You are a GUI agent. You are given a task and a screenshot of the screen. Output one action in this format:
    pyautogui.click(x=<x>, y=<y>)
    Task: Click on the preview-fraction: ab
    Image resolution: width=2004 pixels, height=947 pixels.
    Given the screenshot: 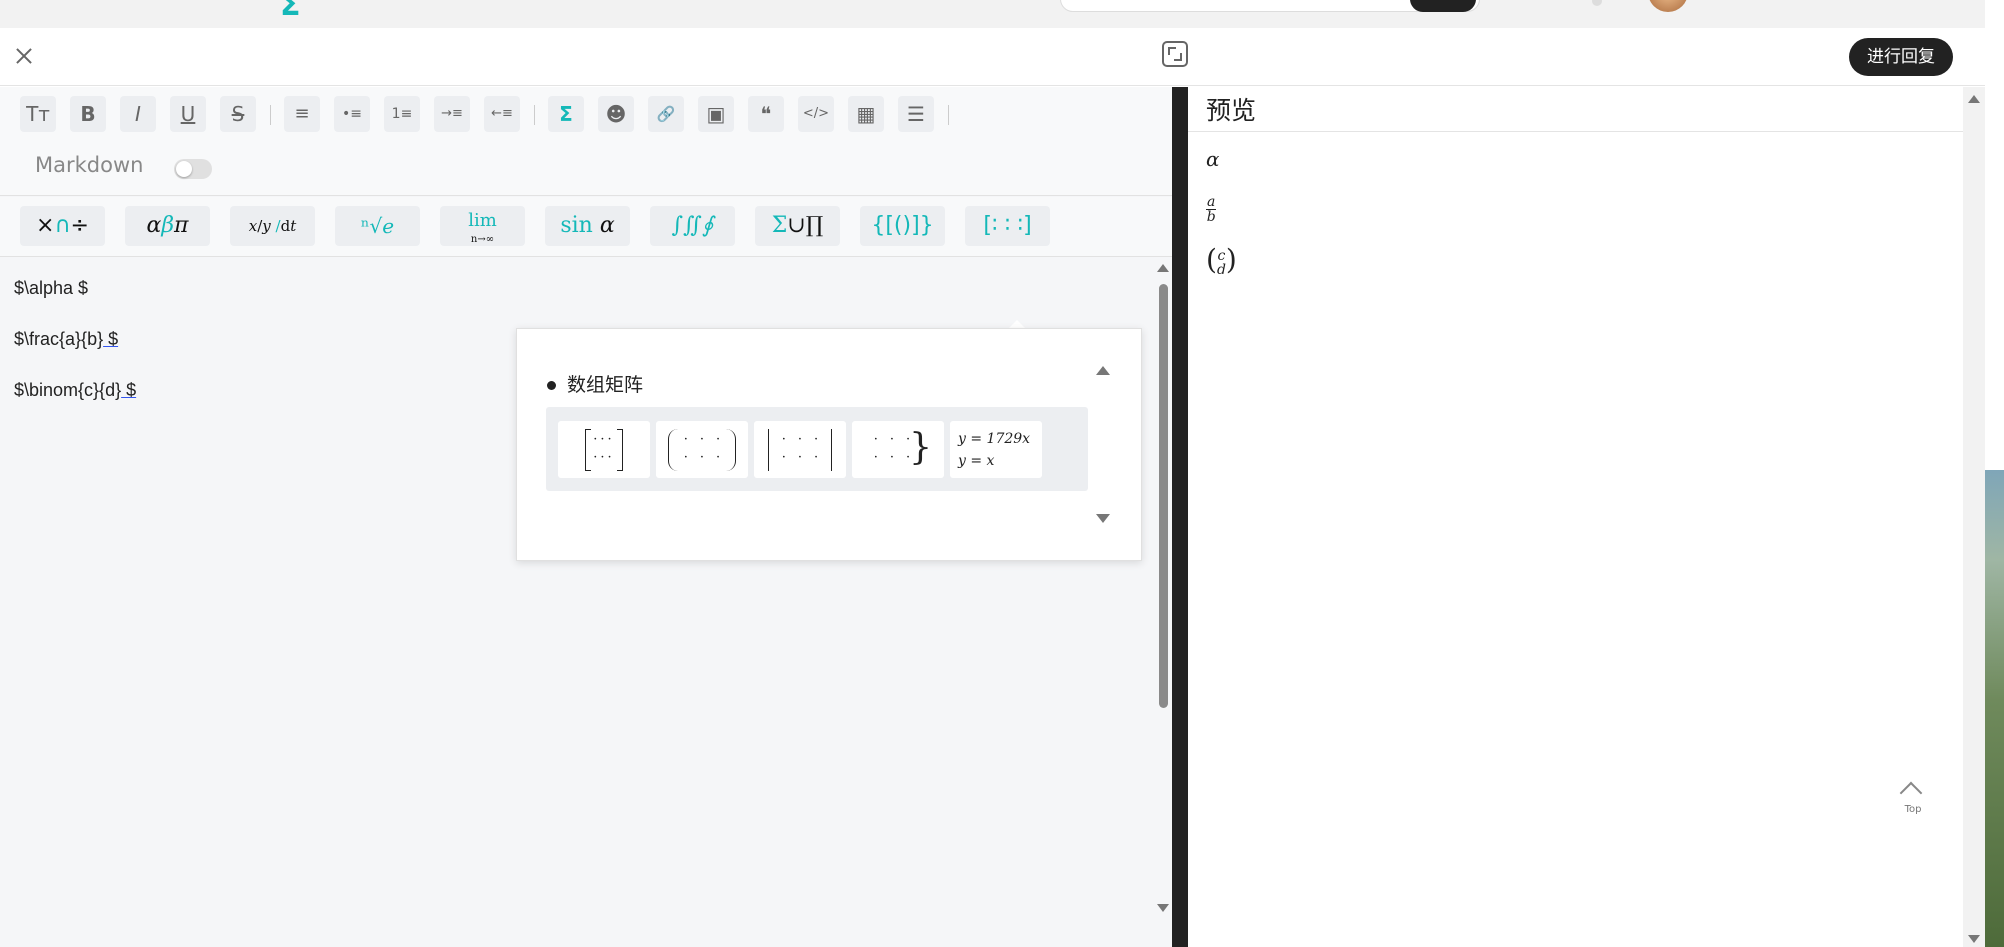 What is the action you would take?
    pyautogui.click(x=1211, y=209)
    